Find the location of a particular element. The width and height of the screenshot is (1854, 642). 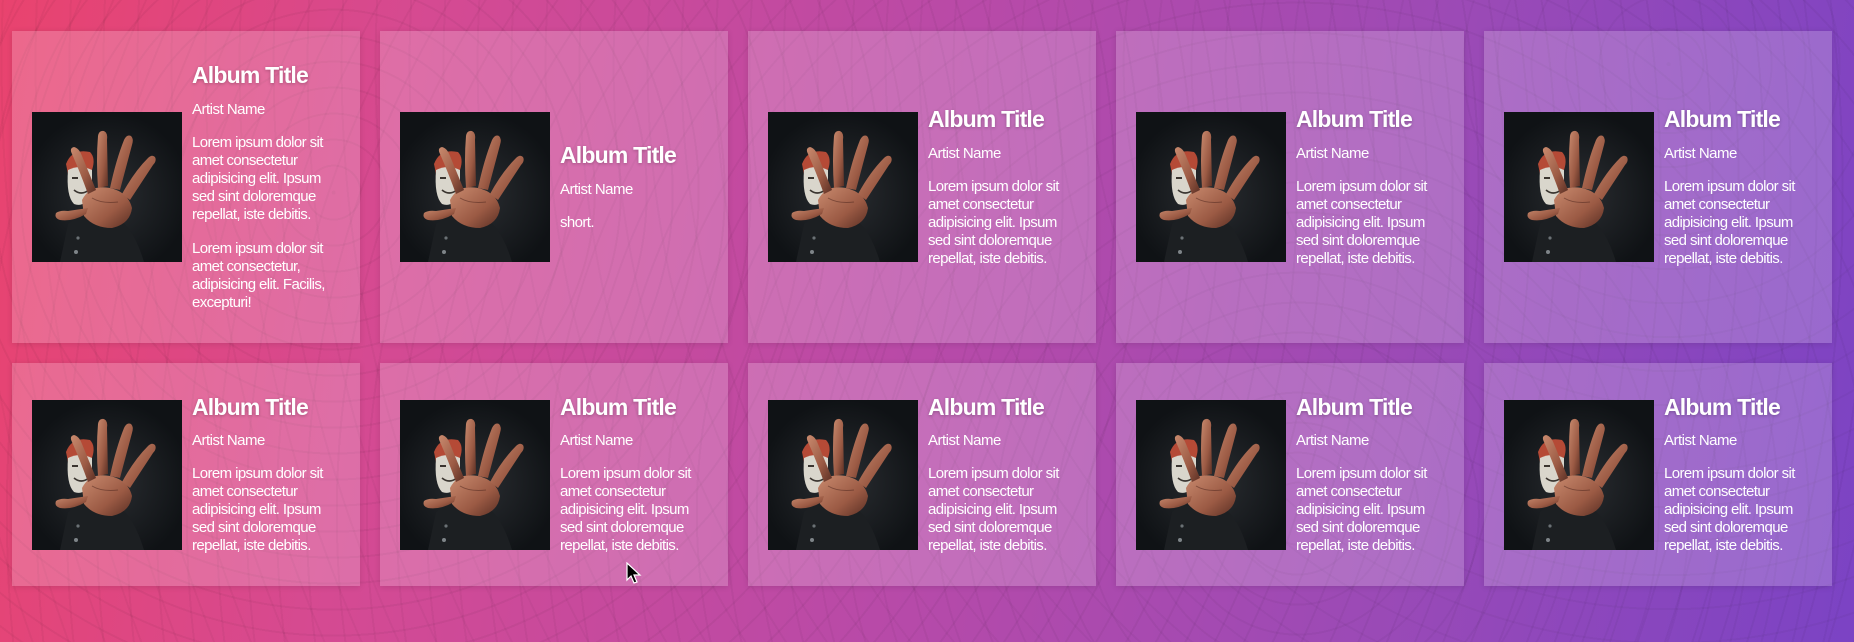

album-card: Album Title Artist Name short. is located at coordinates (554, 187).